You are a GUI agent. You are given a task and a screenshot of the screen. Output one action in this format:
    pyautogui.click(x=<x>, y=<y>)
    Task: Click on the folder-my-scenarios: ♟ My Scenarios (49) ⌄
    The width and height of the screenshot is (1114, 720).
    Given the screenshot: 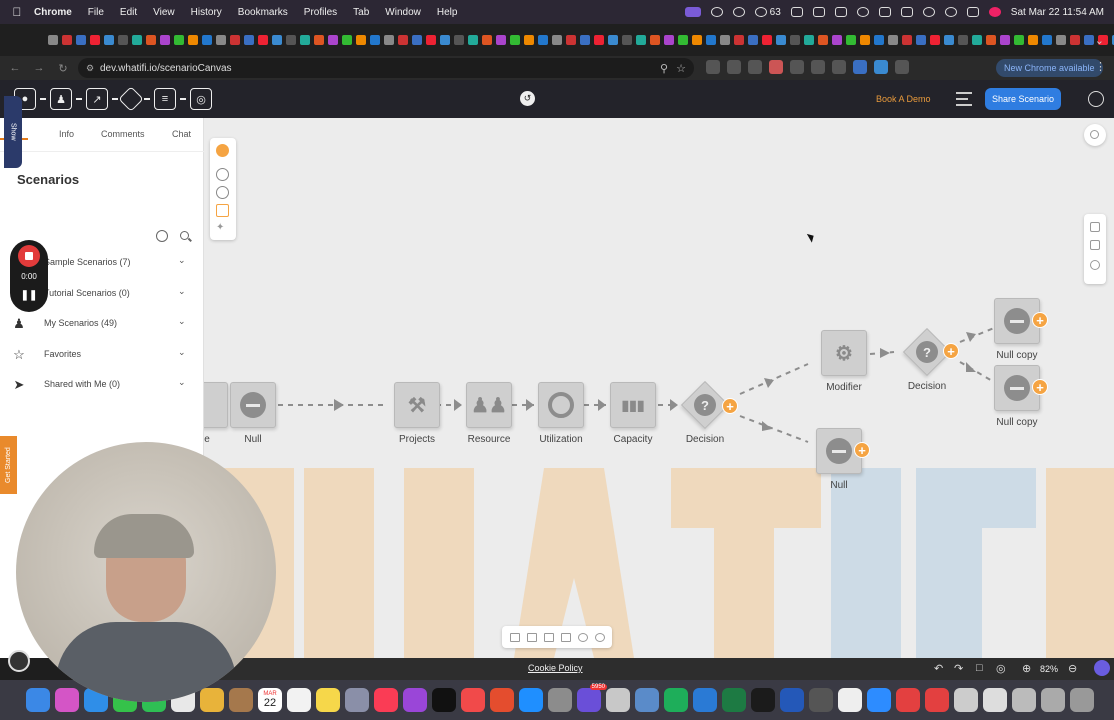 What is the action you would take?
    pyautogui.click(x=102, y=325)
    